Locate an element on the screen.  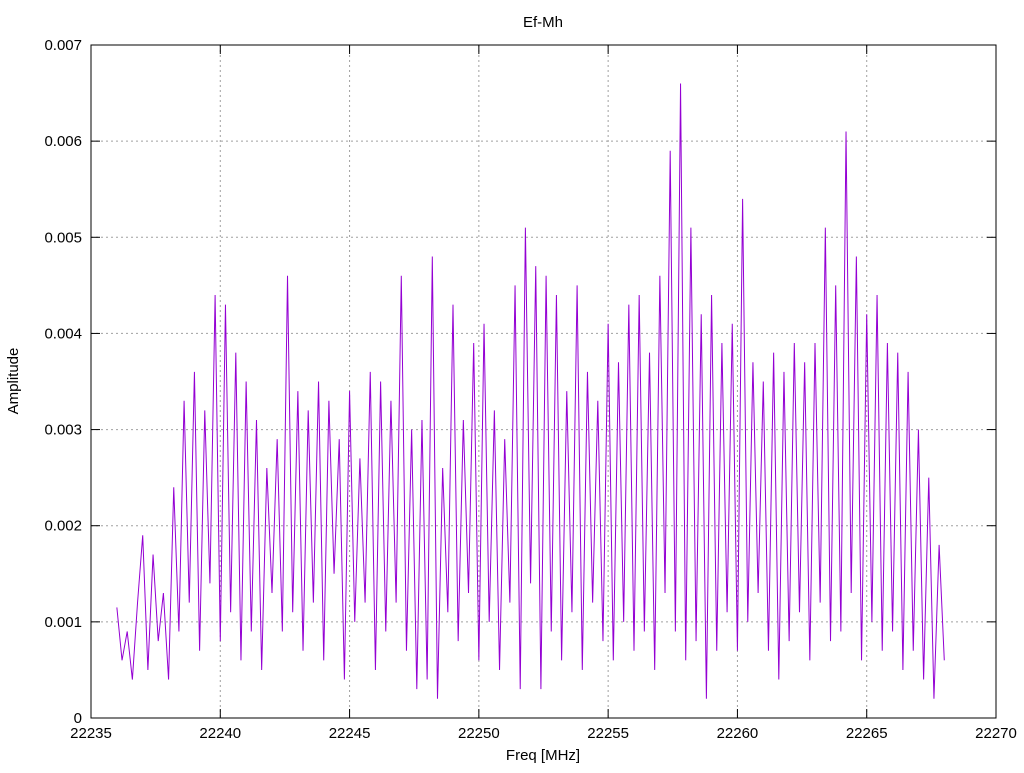
y-tick-label: 0 is located at coordinates (78, 718).